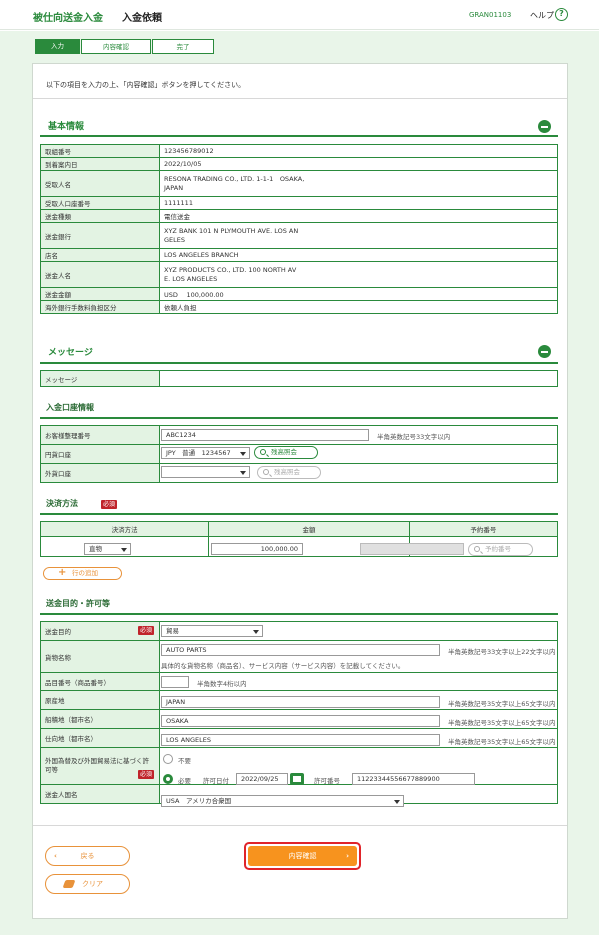 This screenshot has width=599, height=935. I want to click on app-header: 被仕向送金入金 入金依頼 GRAN01103 ヘルプ ?, so click(299, 15).